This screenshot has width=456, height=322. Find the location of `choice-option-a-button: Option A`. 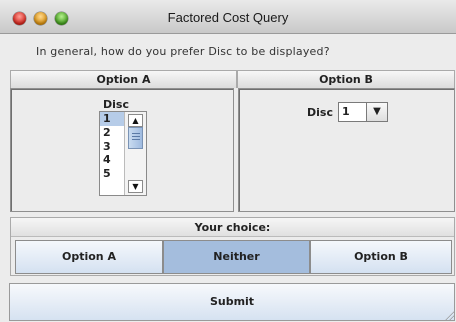

choice-option-a-button: Option A is located at coordinates (89, 257).